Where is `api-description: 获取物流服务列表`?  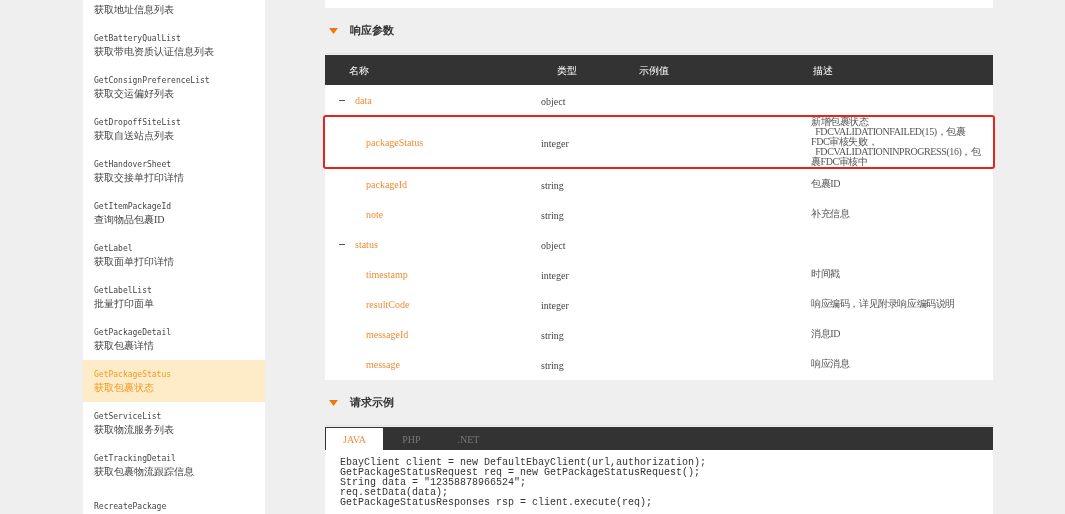
api-description: 获取物流服务列表 is located at coordinates (134, 429).